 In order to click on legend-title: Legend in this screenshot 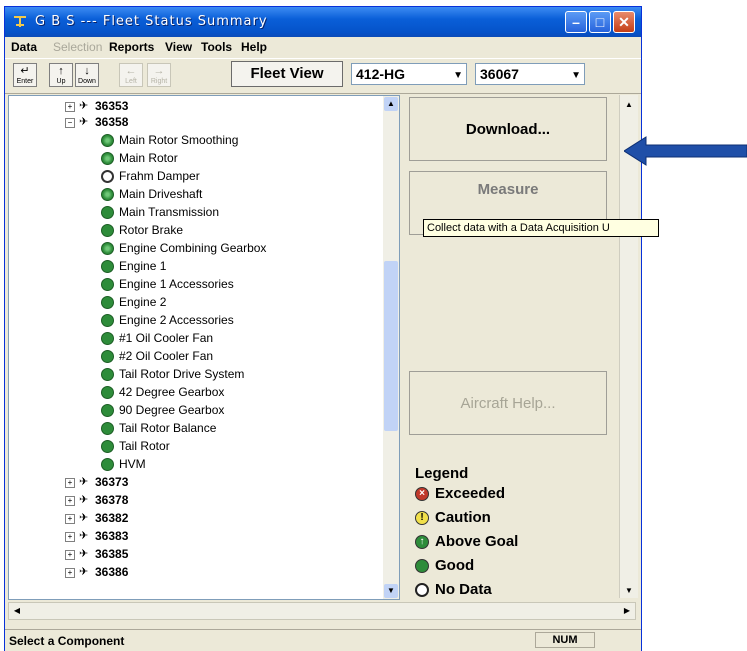, I will do `click(442, 473)`.